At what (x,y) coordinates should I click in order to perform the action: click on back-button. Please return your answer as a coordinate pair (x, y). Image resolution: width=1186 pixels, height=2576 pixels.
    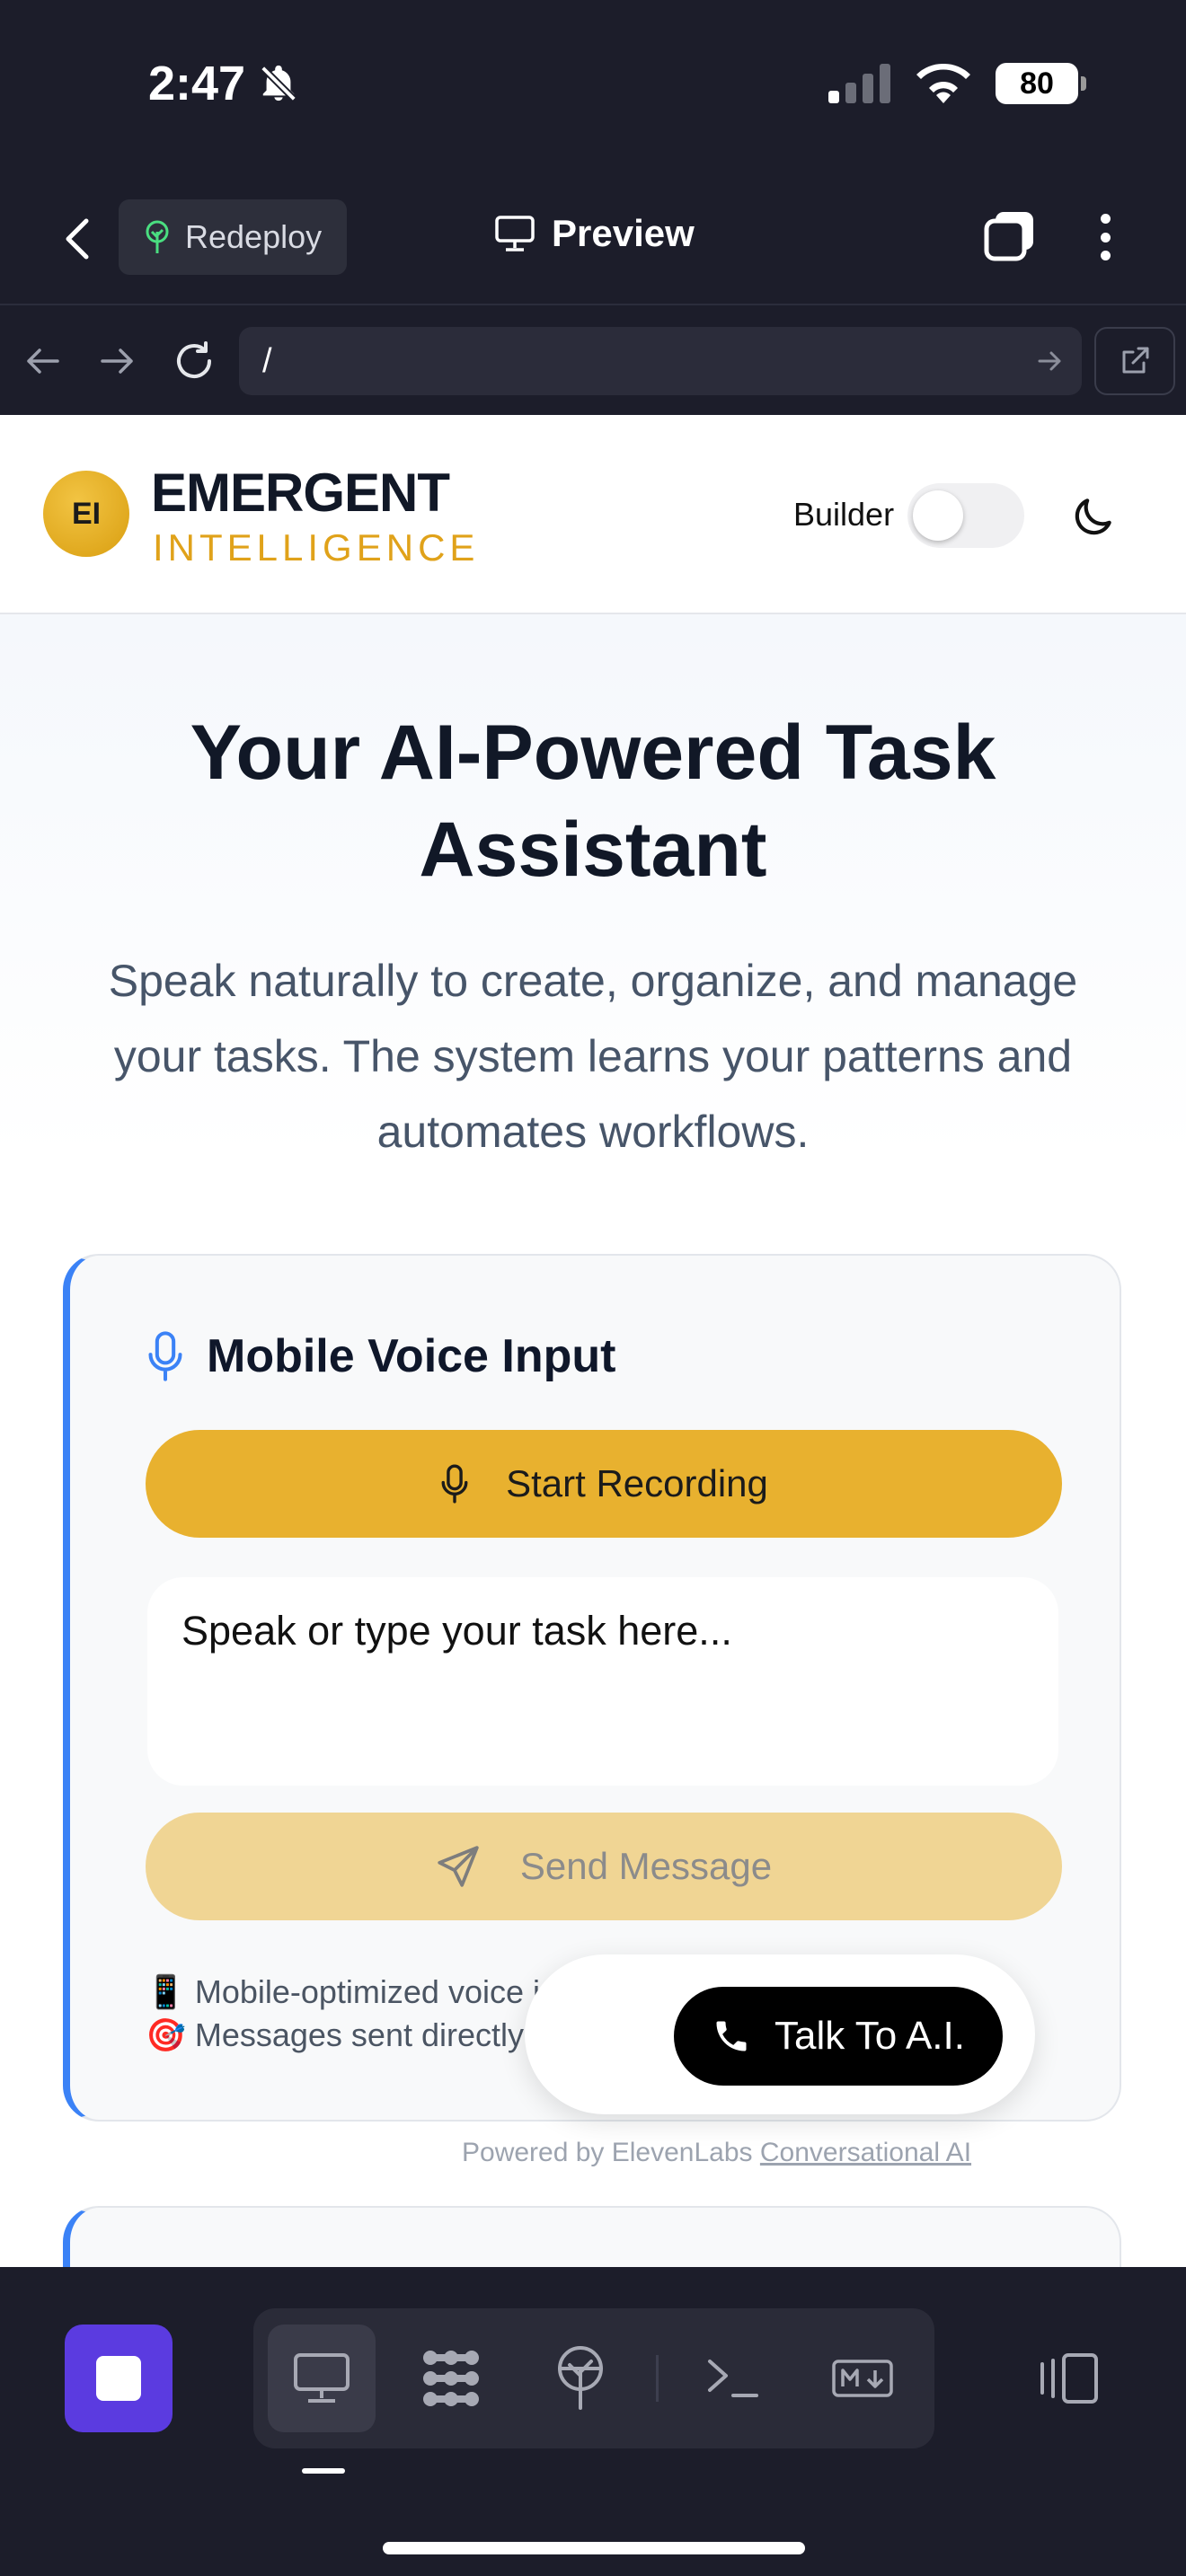
    Looking at the image, I should click on (77, 239).